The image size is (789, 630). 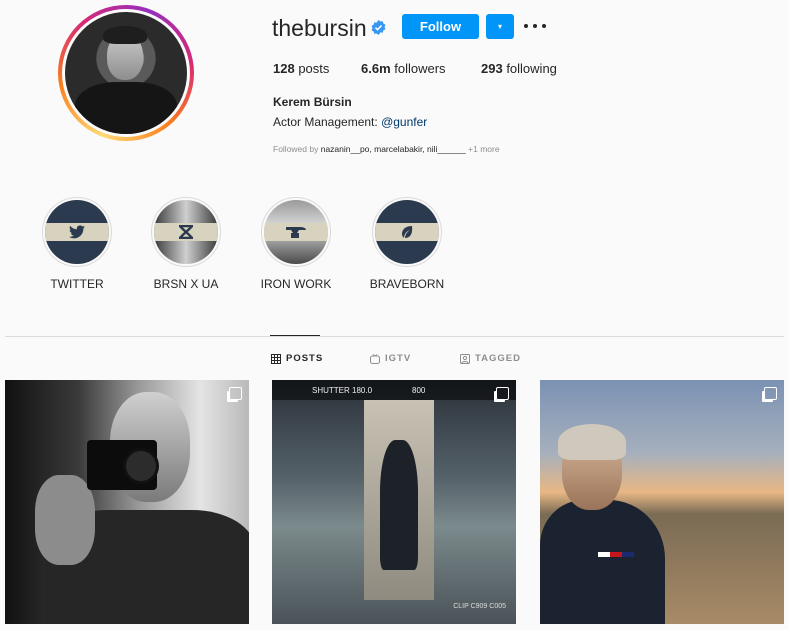 I want to click on follow-button: Follow, so click(x=440, y=26).